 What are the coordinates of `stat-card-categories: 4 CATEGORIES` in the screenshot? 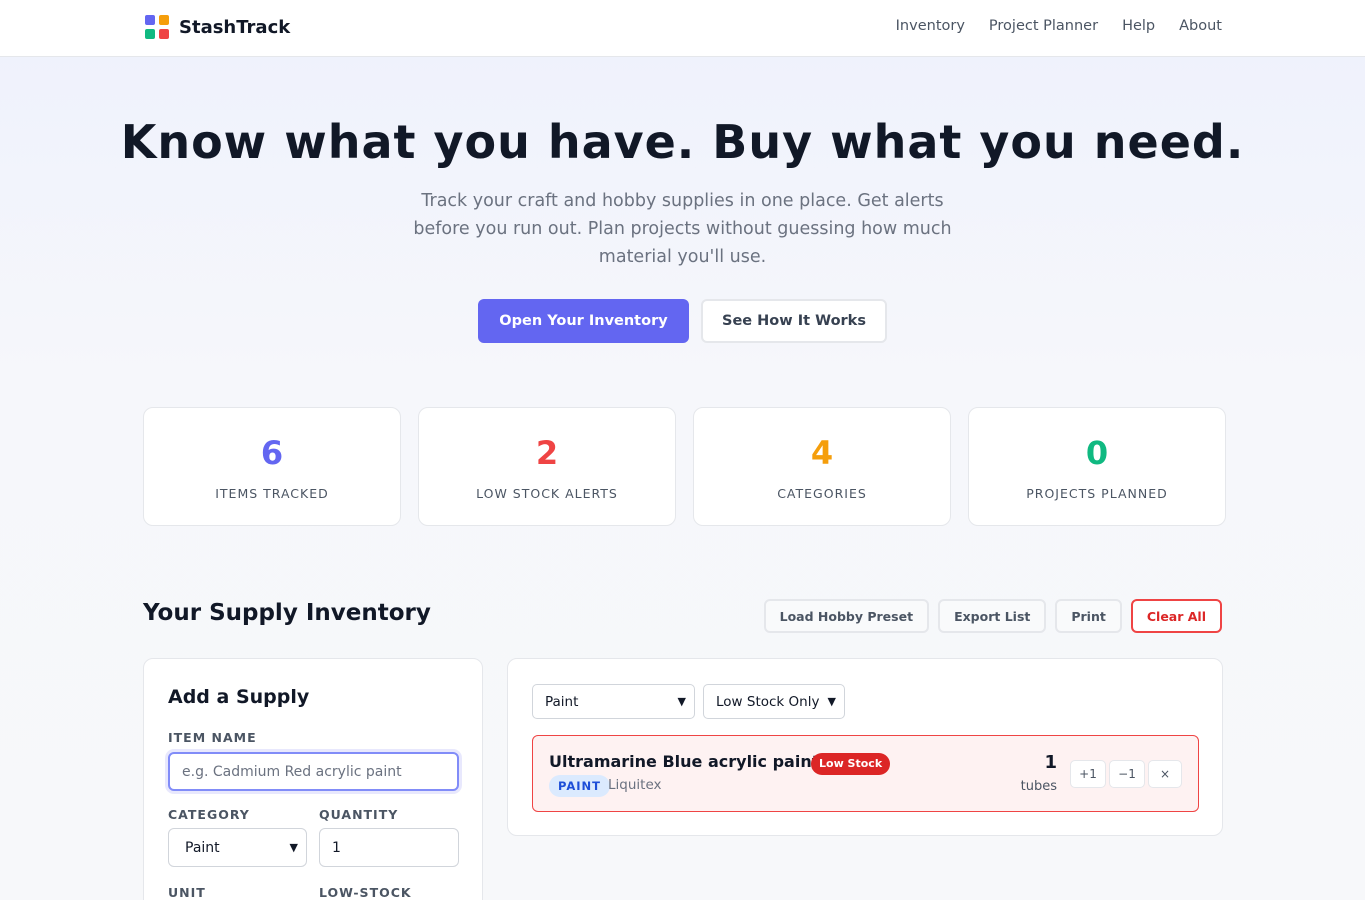 It's located at (822, 466).